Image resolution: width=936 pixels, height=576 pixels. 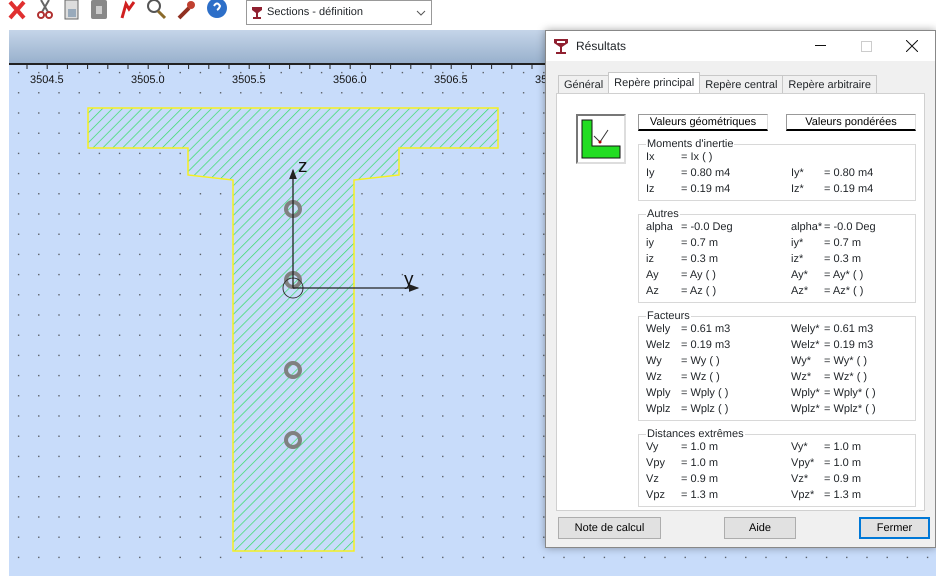 I want to click on property-label: Wz*, so click(x=801, y=377).